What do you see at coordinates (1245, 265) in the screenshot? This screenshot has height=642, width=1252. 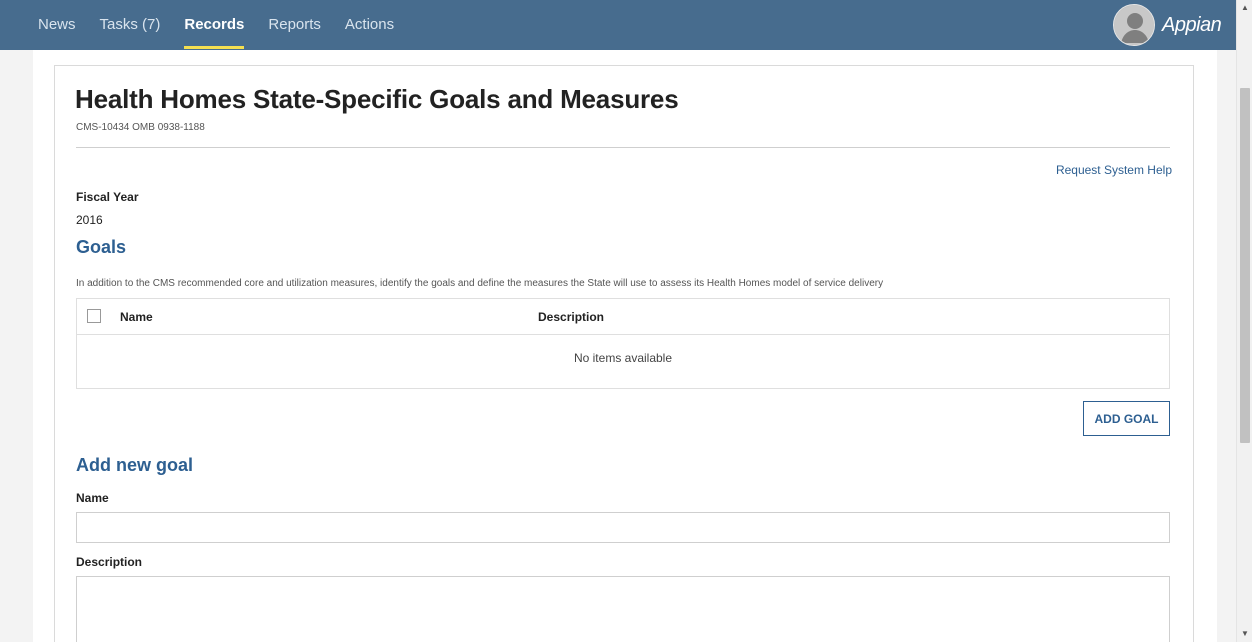 I see `scroll-thumb` at bounding box center [1245, 265].